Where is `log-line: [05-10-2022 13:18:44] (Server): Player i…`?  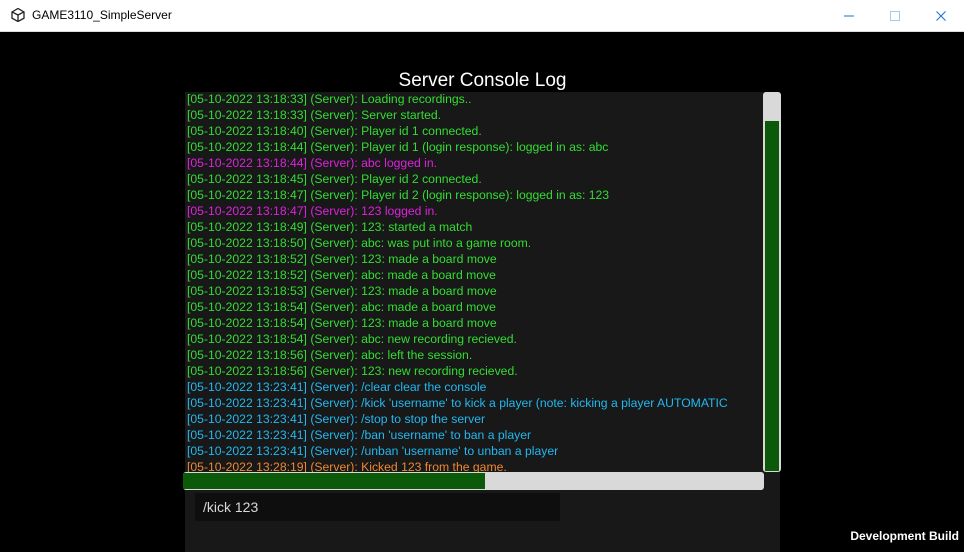 log-line: [05-10-2022 13:18:44] (Server): Player i… is located at coordinates (398, 147).